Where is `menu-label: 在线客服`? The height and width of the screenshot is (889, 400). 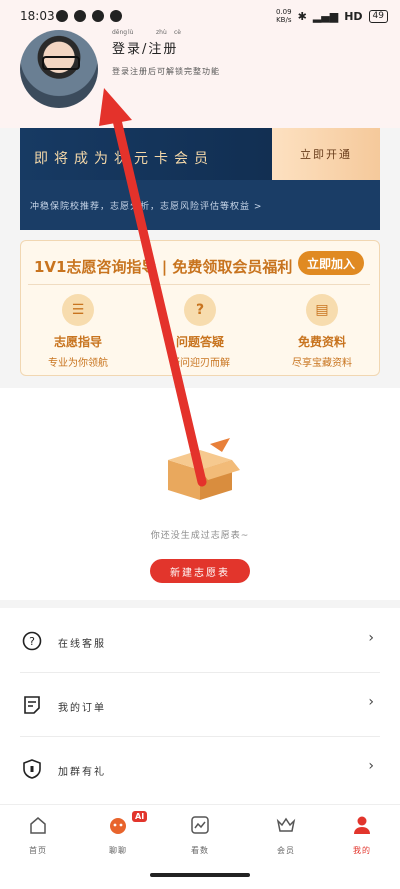 menu-label: 在线客服 is located at coordinates (82, 644).